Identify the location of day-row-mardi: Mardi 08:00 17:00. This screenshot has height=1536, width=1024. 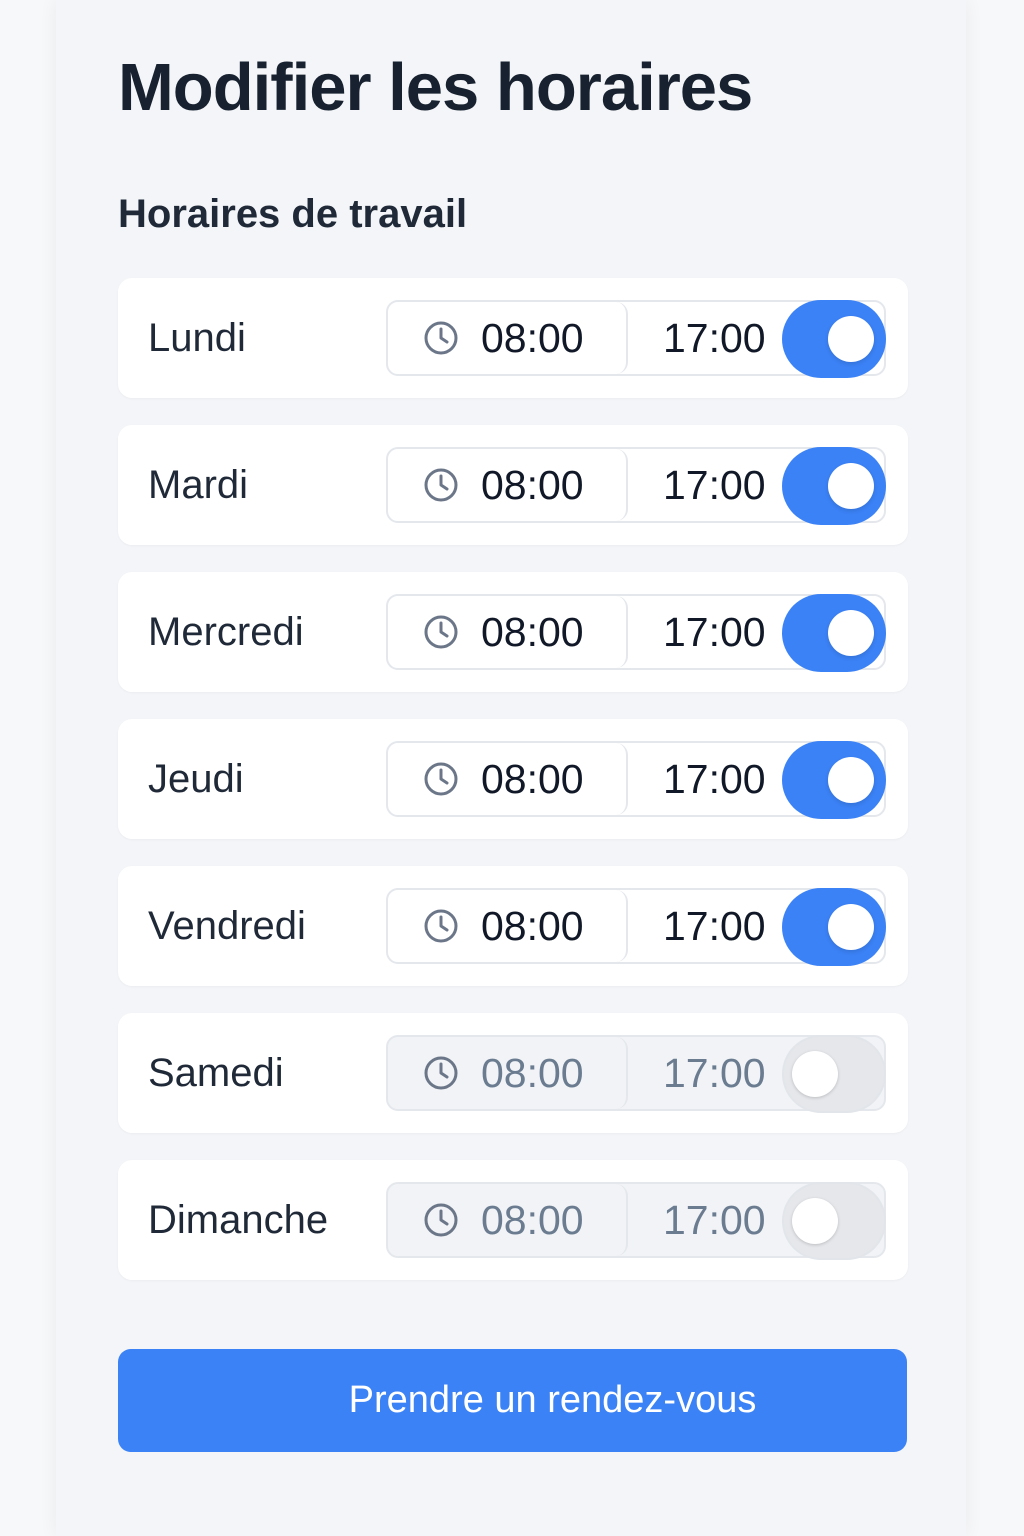
(513, 485).